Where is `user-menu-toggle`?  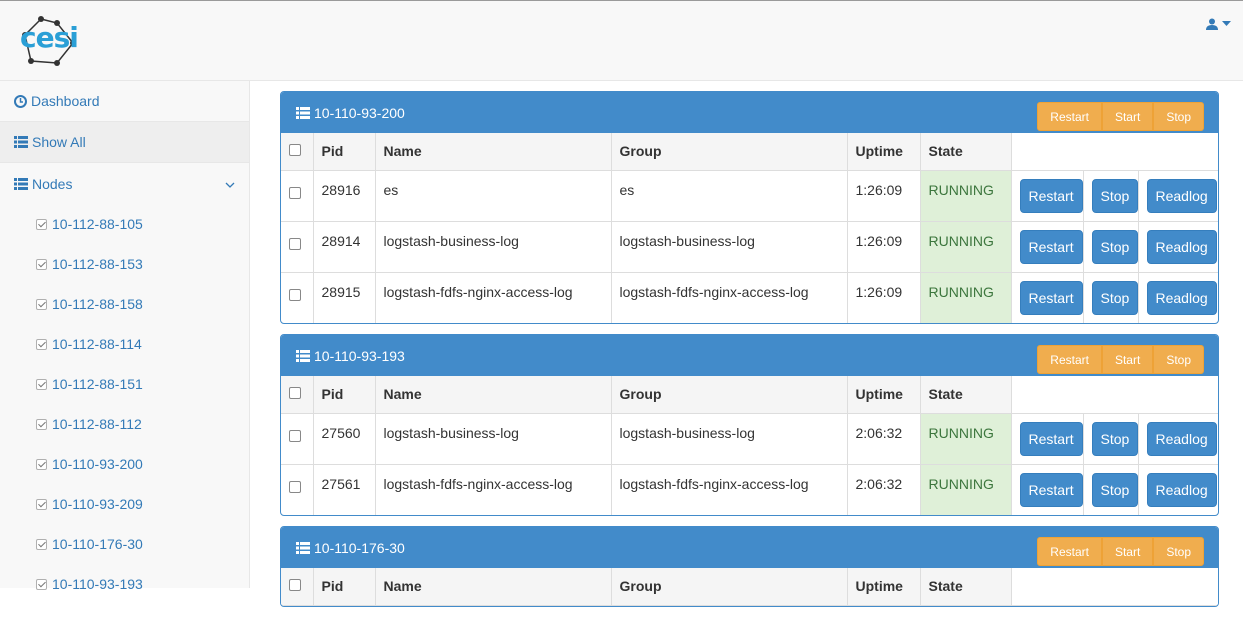
user-menu-toggle is located at coordinates (1218, 24).